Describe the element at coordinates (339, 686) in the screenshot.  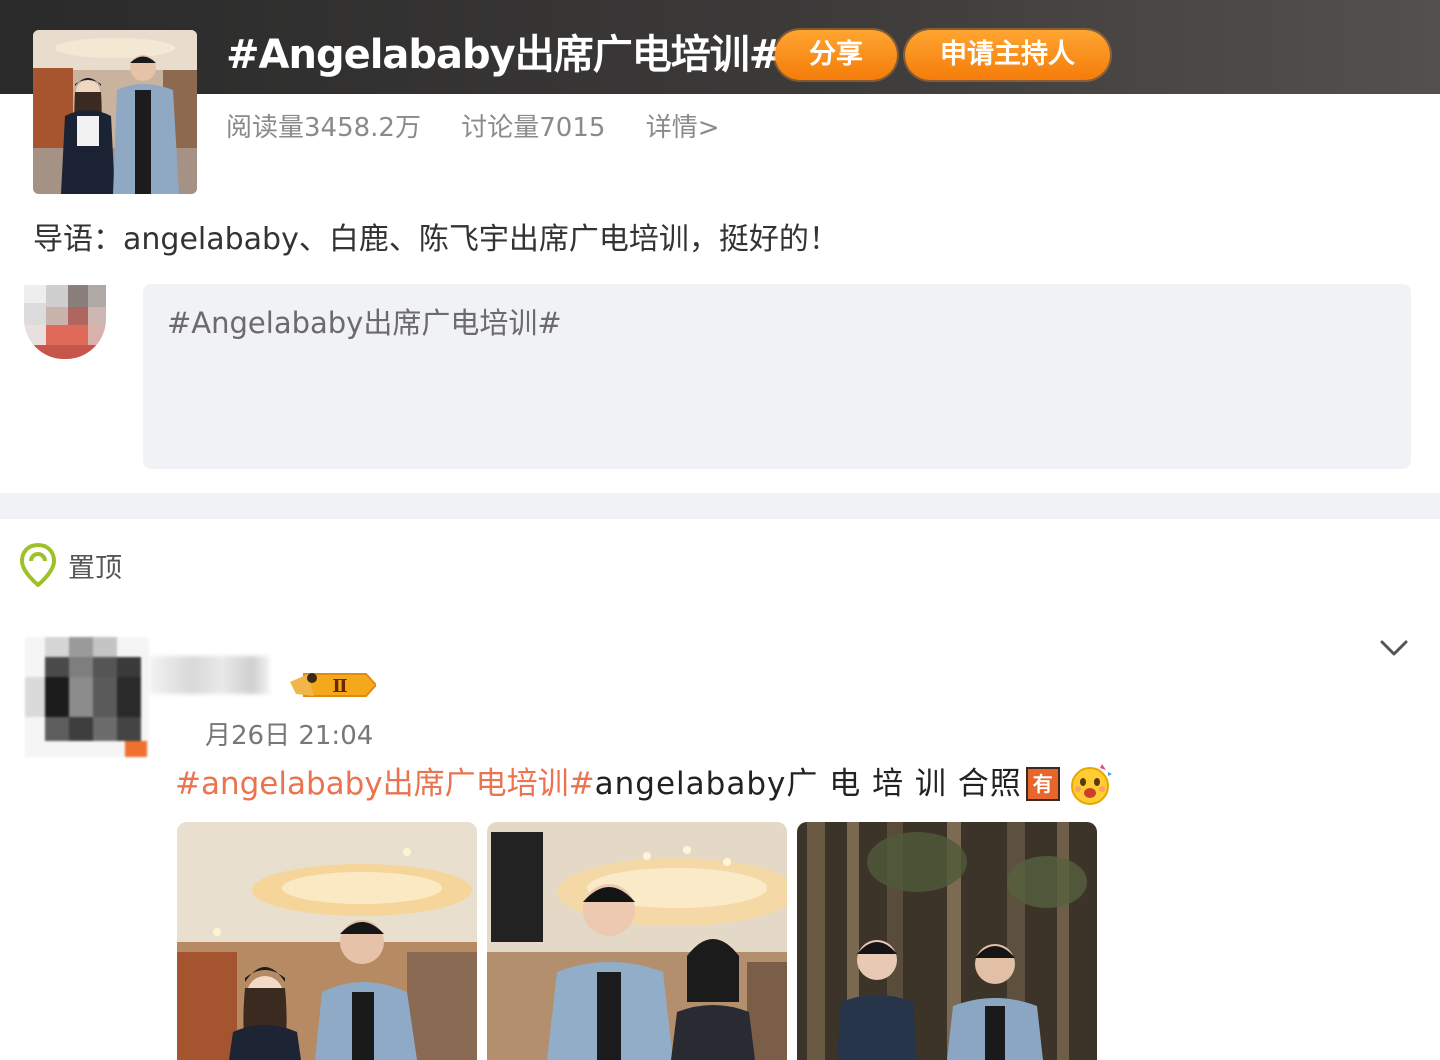
I see `level-badge-text: Ⅱ` at that location.